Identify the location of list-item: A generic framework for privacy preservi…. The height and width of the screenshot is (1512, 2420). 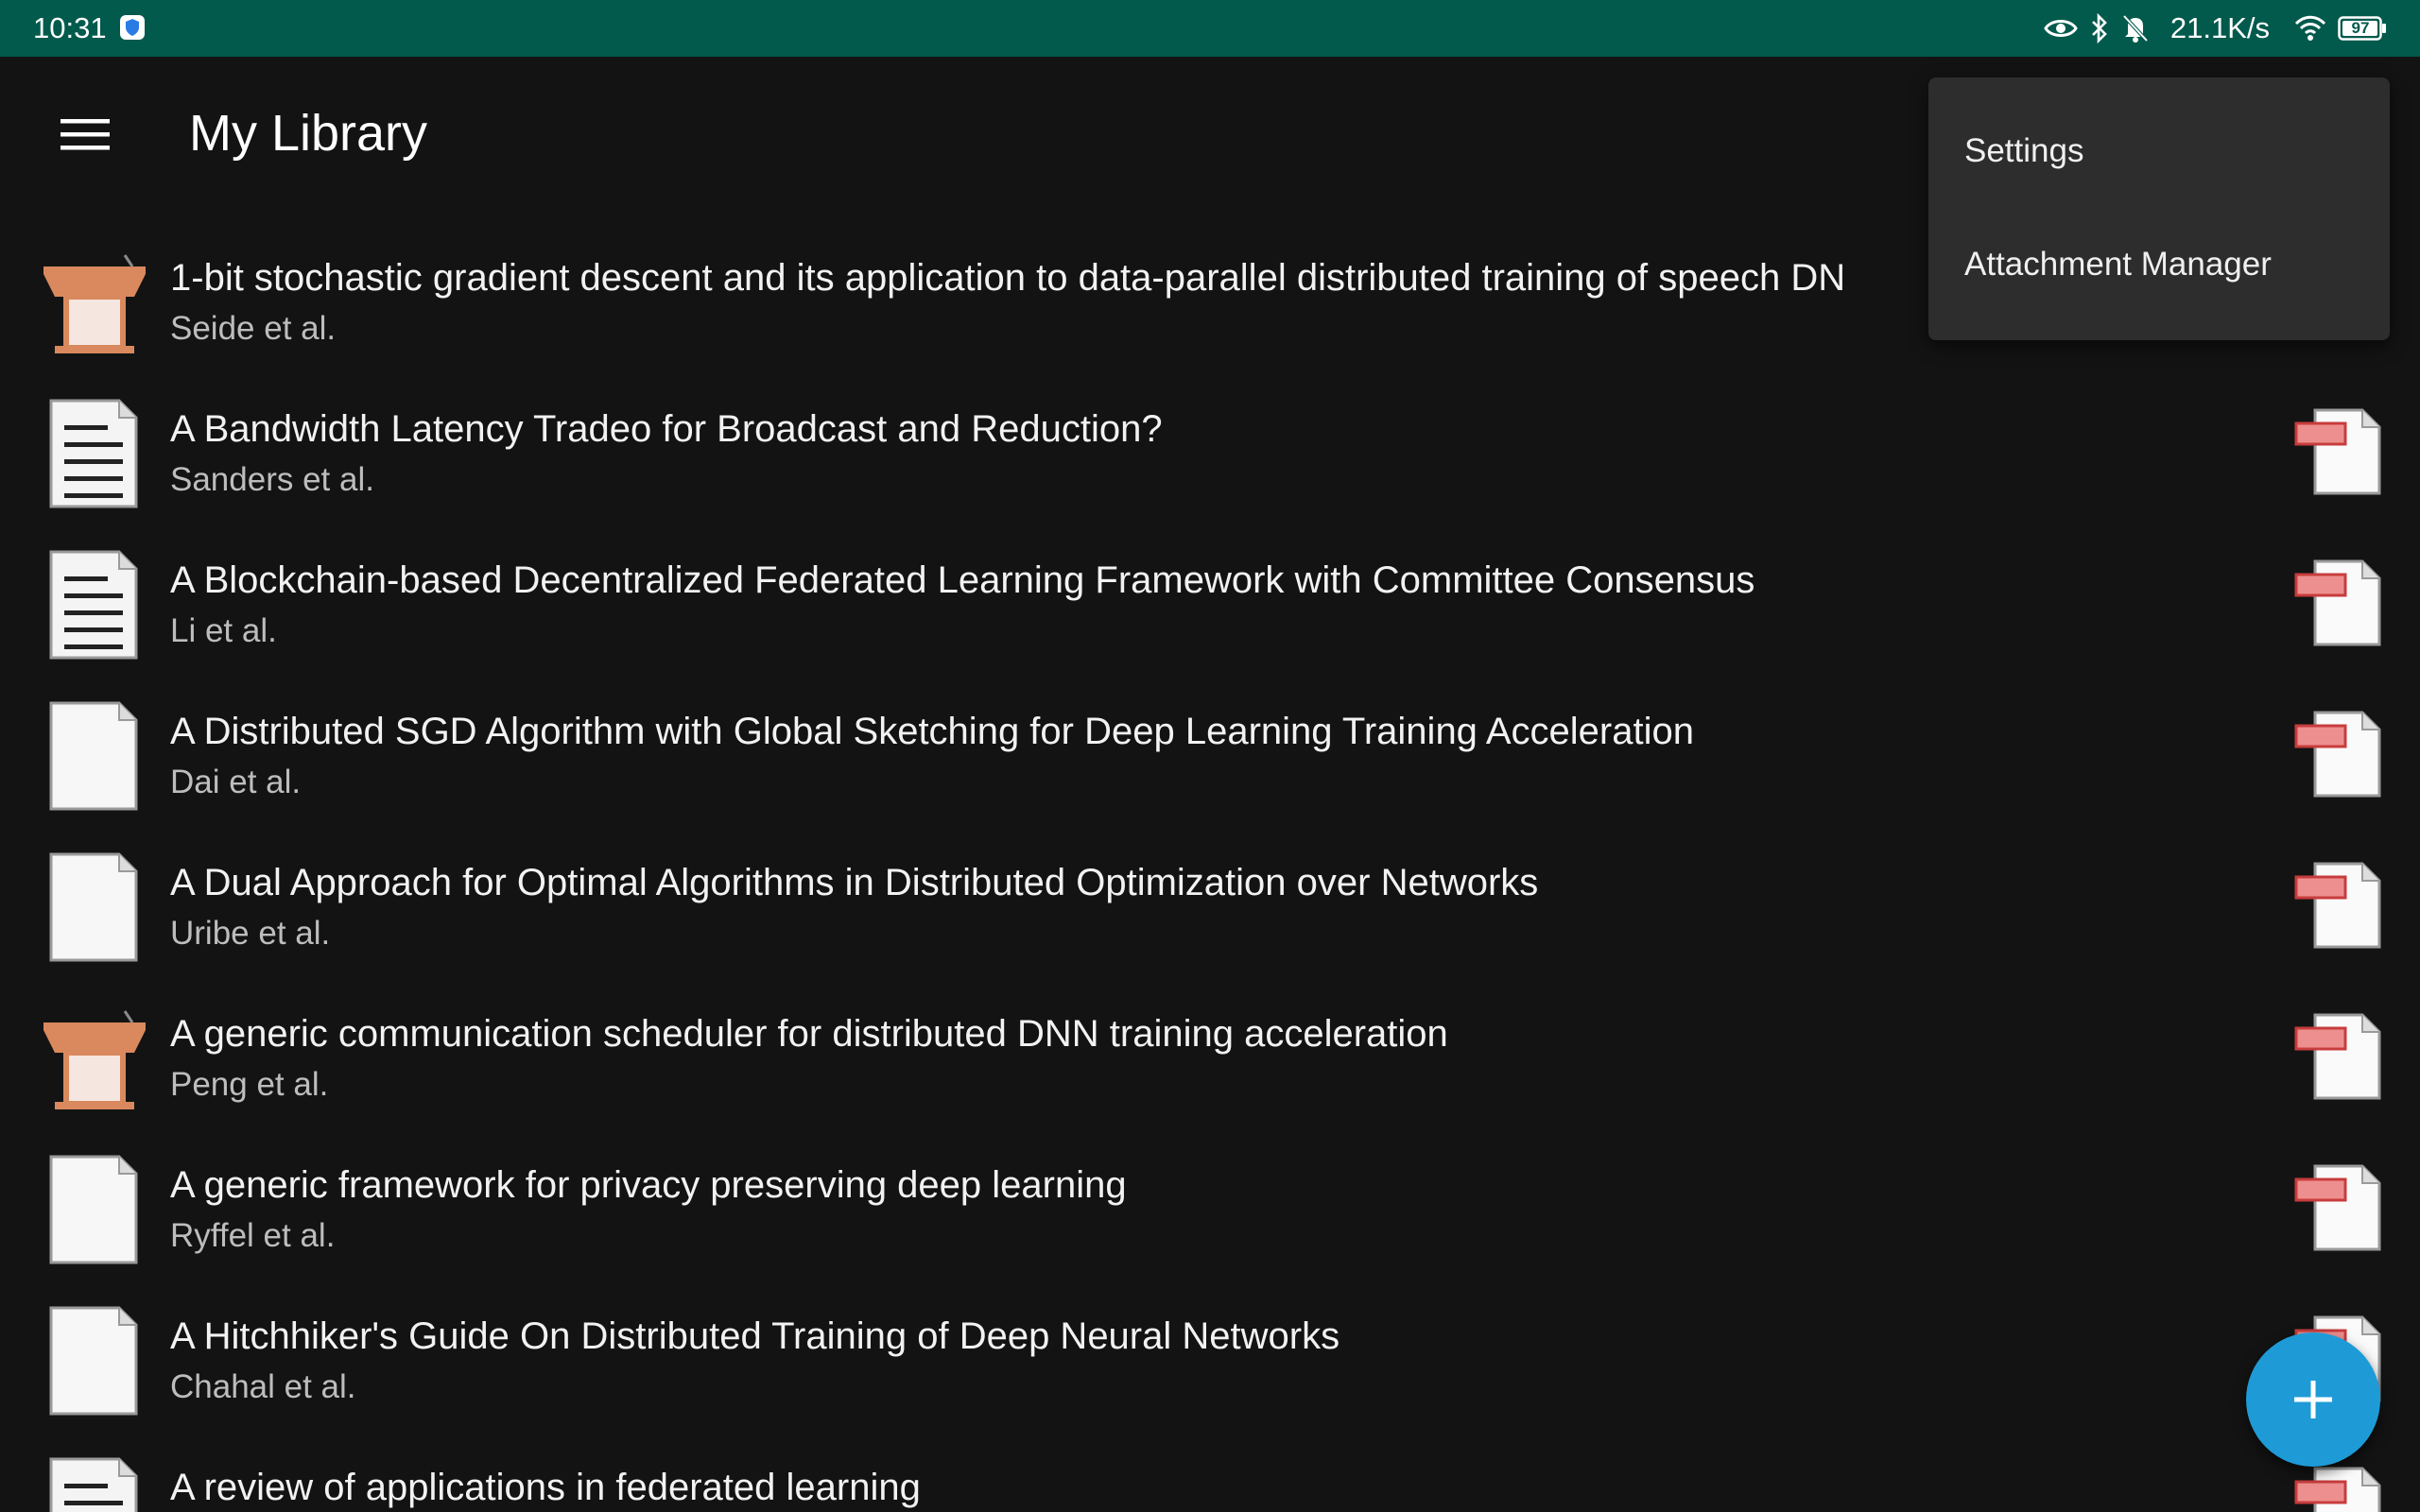
(1210, 1209).